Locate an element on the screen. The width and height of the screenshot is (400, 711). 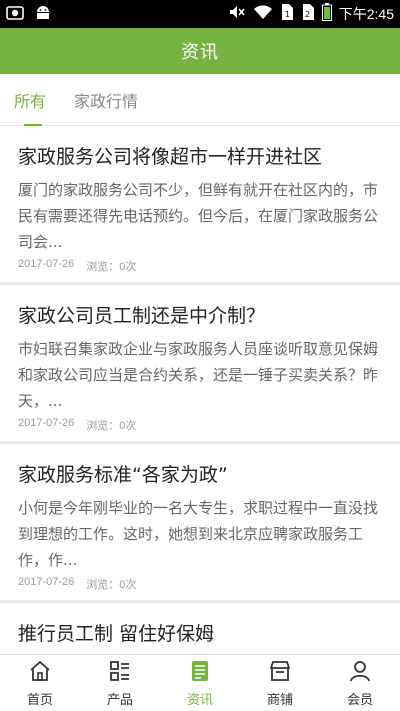
screenshot-icon is located at coordinates (15, 15).